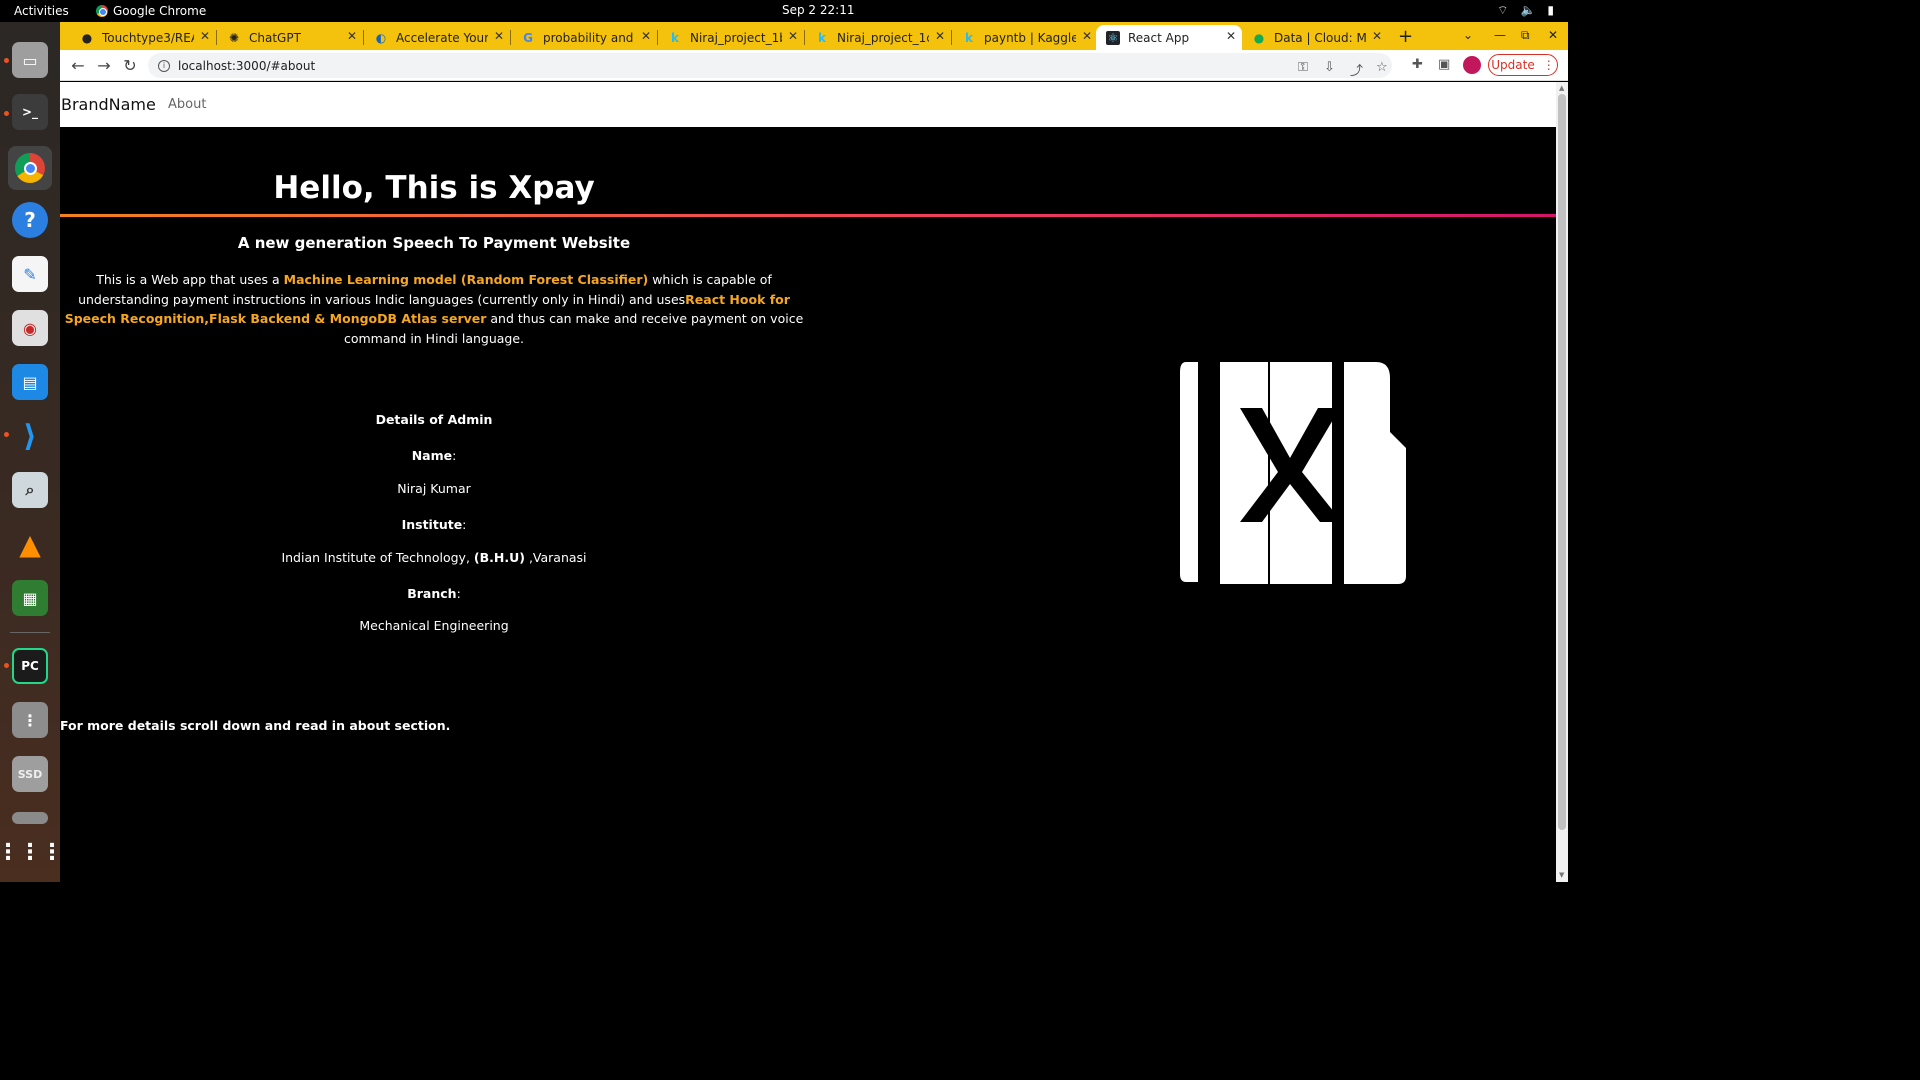 The width and height of the screenshot is (1920, 1080). I want to click on reload-icon: ↻, so click(130, 65).